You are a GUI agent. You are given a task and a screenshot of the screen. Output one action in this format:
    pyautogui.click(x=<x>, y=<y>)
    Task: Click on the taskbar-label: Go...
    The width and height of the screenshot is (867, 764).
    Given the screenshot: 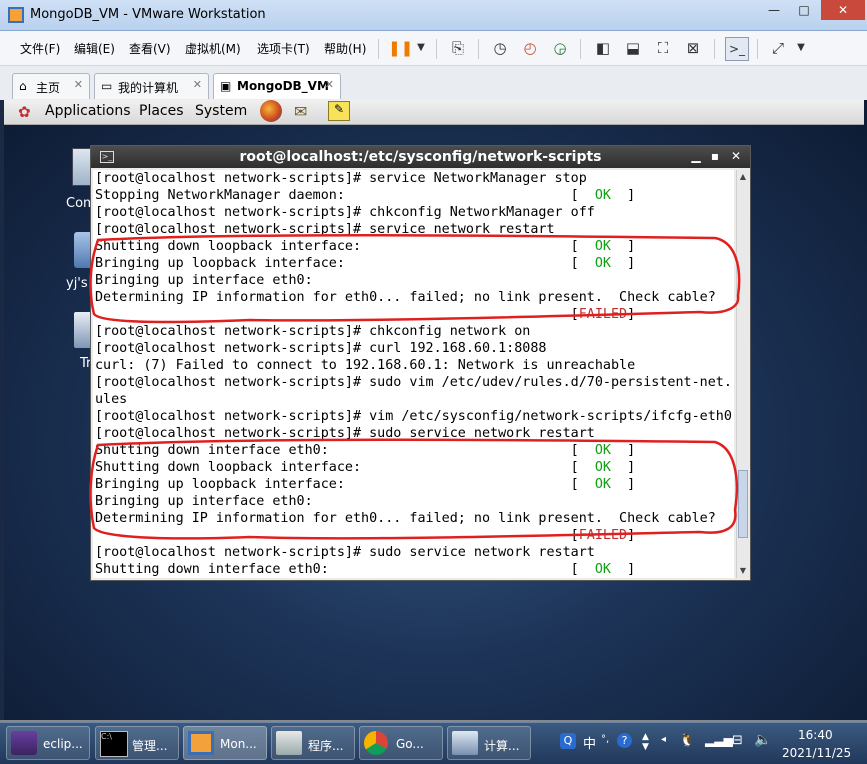 What is the action you would take?
    pyautogui.click(x=410, y=744)
    